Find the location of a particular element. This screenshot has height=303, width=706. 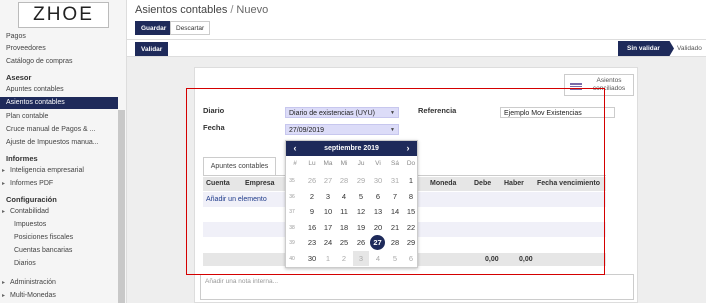

weekday-header: Sá is located at coordinates (395, 163).